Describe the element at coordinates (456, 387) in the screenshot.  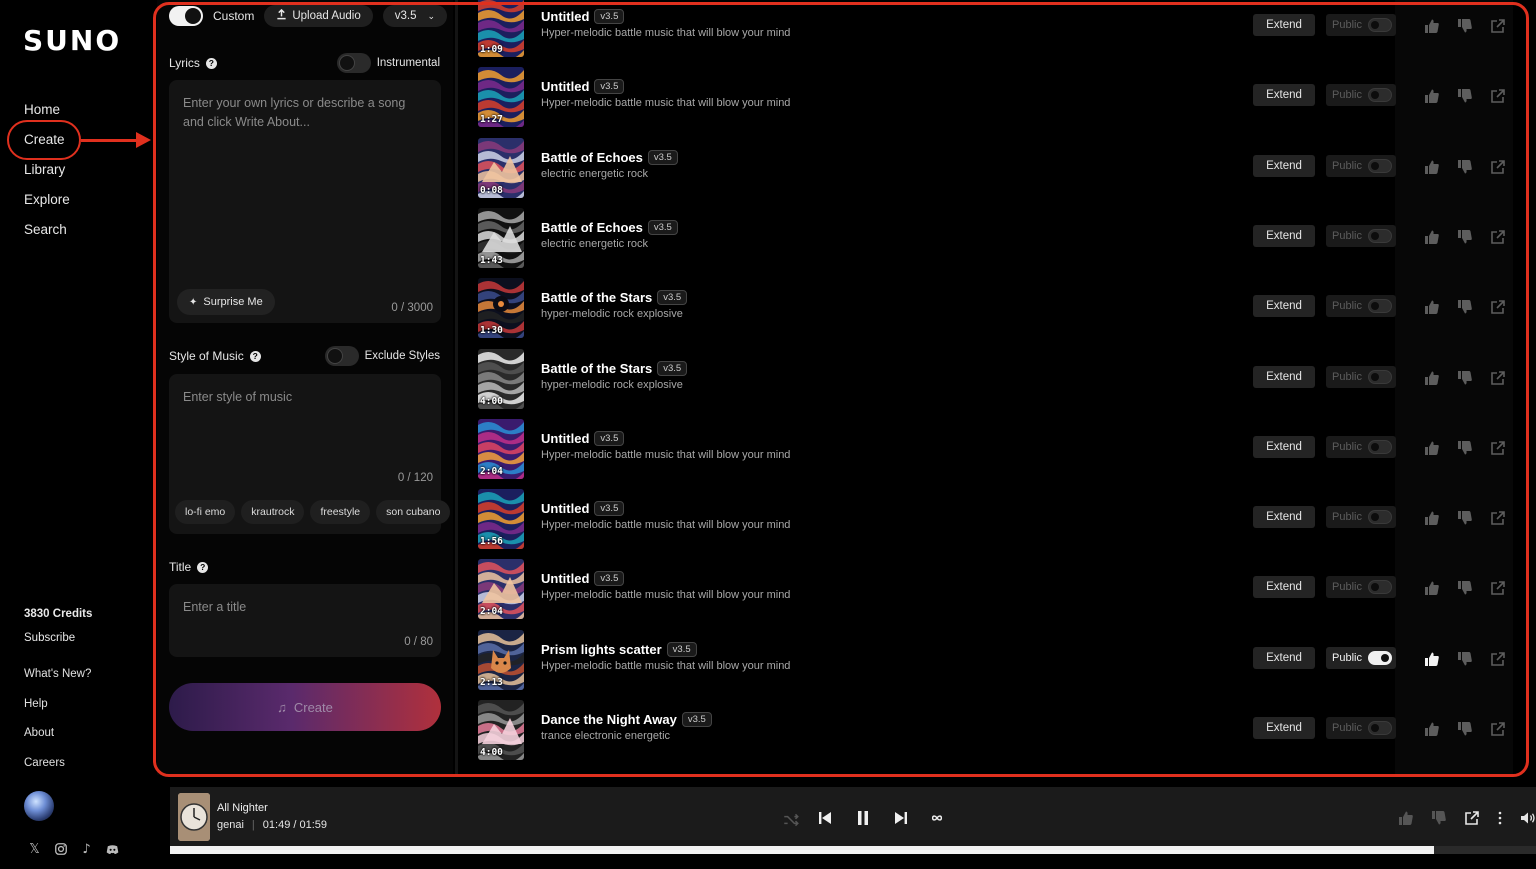
I see `panel-divider` at that location.